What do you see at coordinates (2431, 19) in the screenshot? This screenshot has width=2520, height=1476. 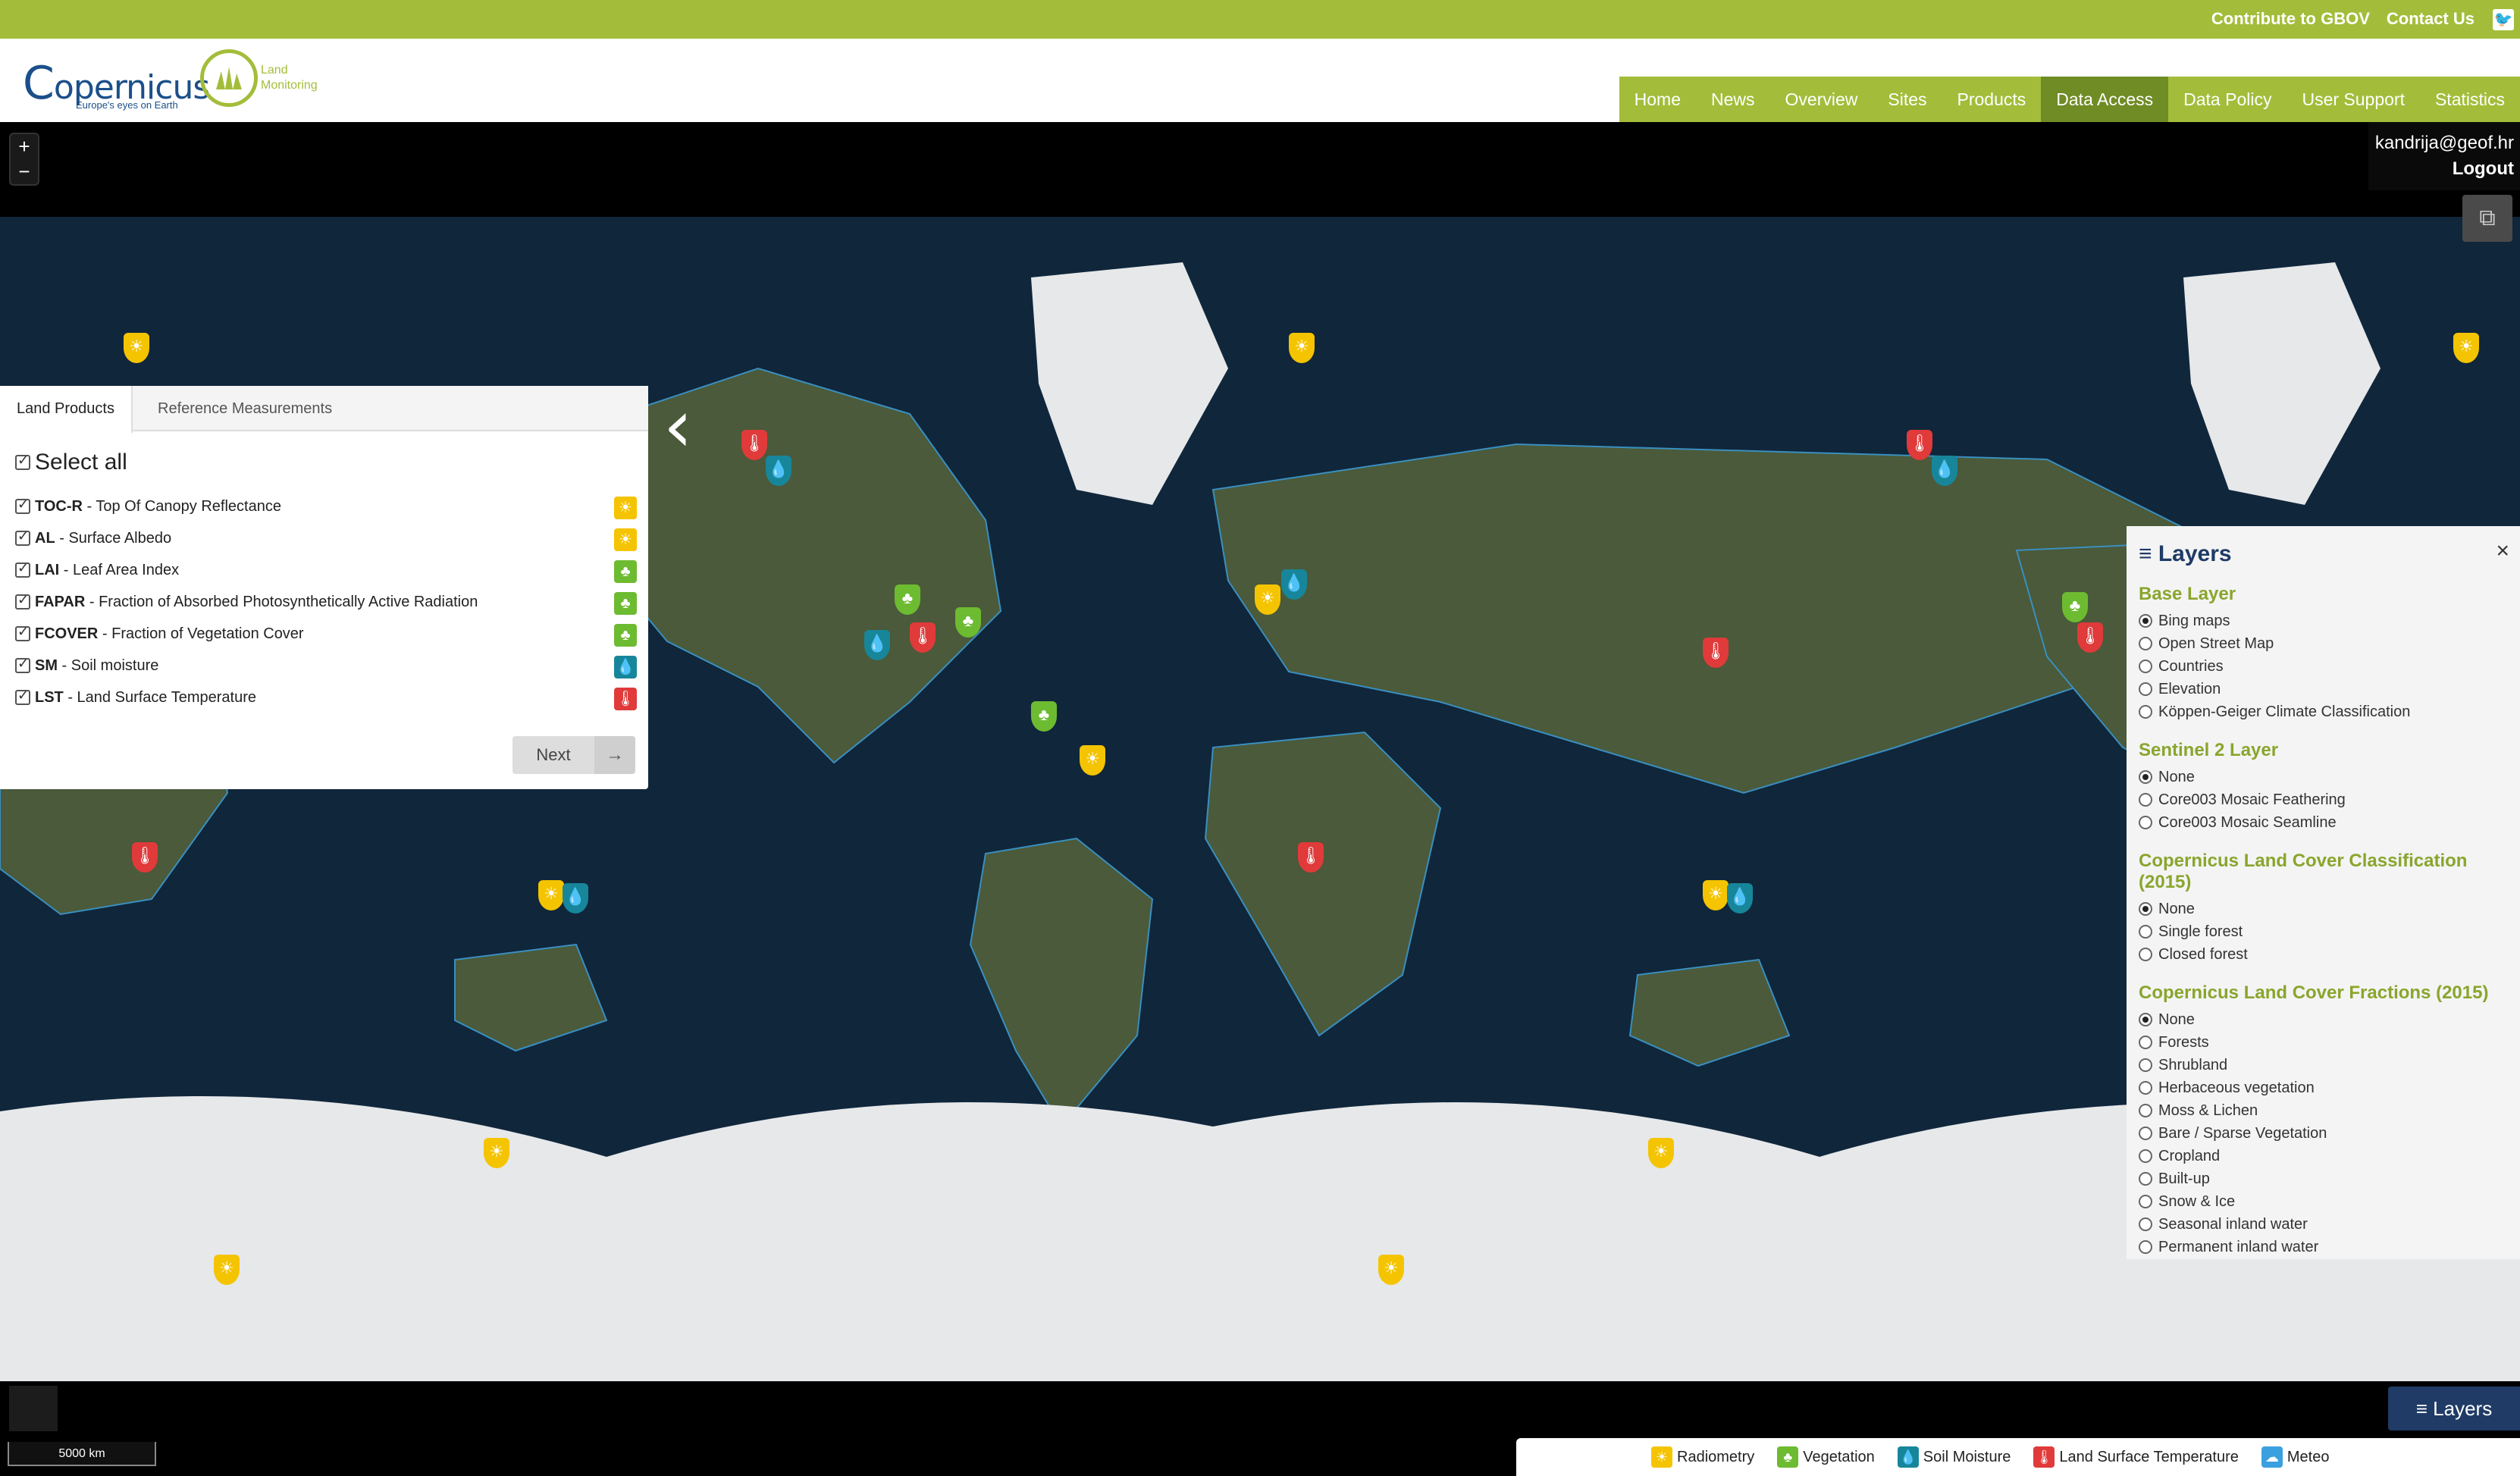 I see `contact-link: Contact Us` at bounding box center [2431, 19].